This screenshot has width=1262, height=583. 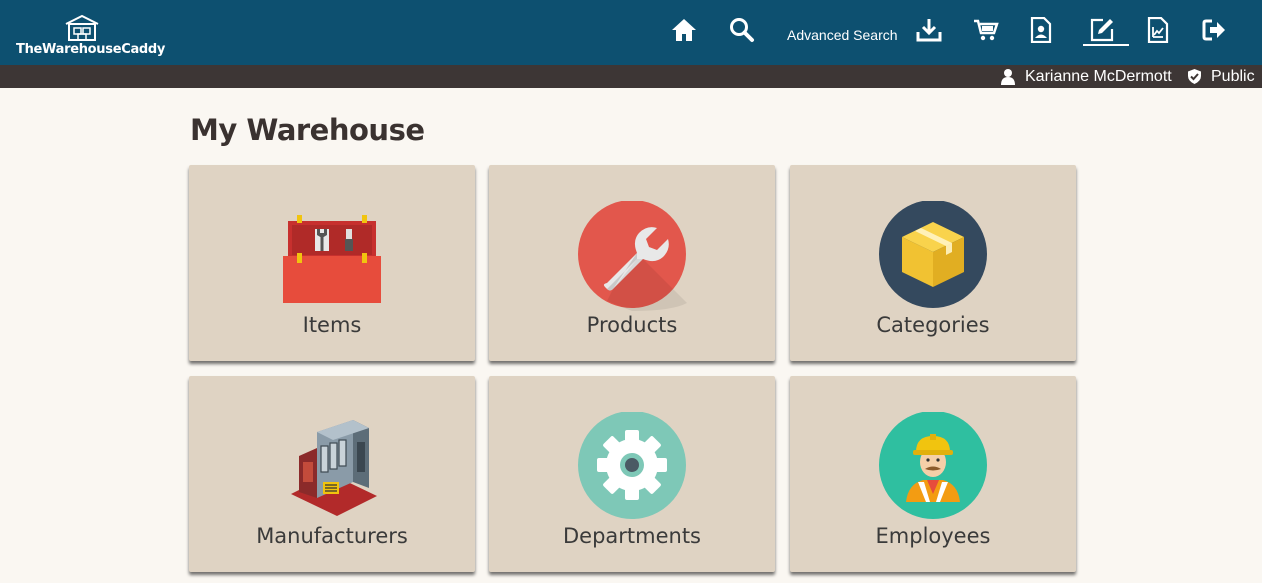 I want to click on tile-categories: Categories, so click(x=933, y=263).